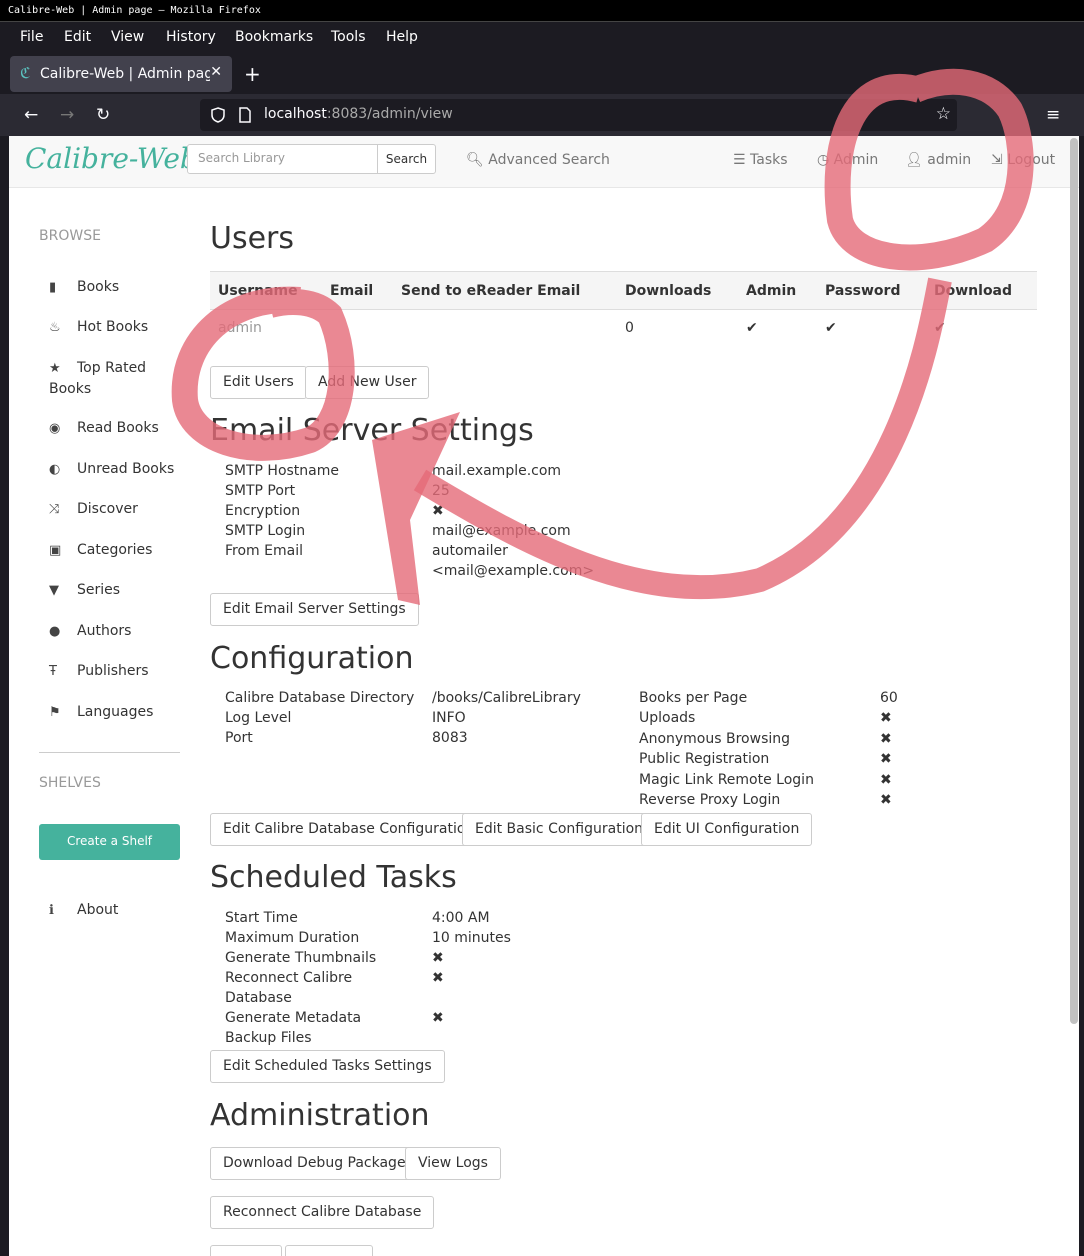 The height and width of the screenshot is (1256, 1084). What do you see at coordinates (943, 114) in the screenshot?
I see `bookmark-star-icon: ☆` at bounding box center [943, 114].